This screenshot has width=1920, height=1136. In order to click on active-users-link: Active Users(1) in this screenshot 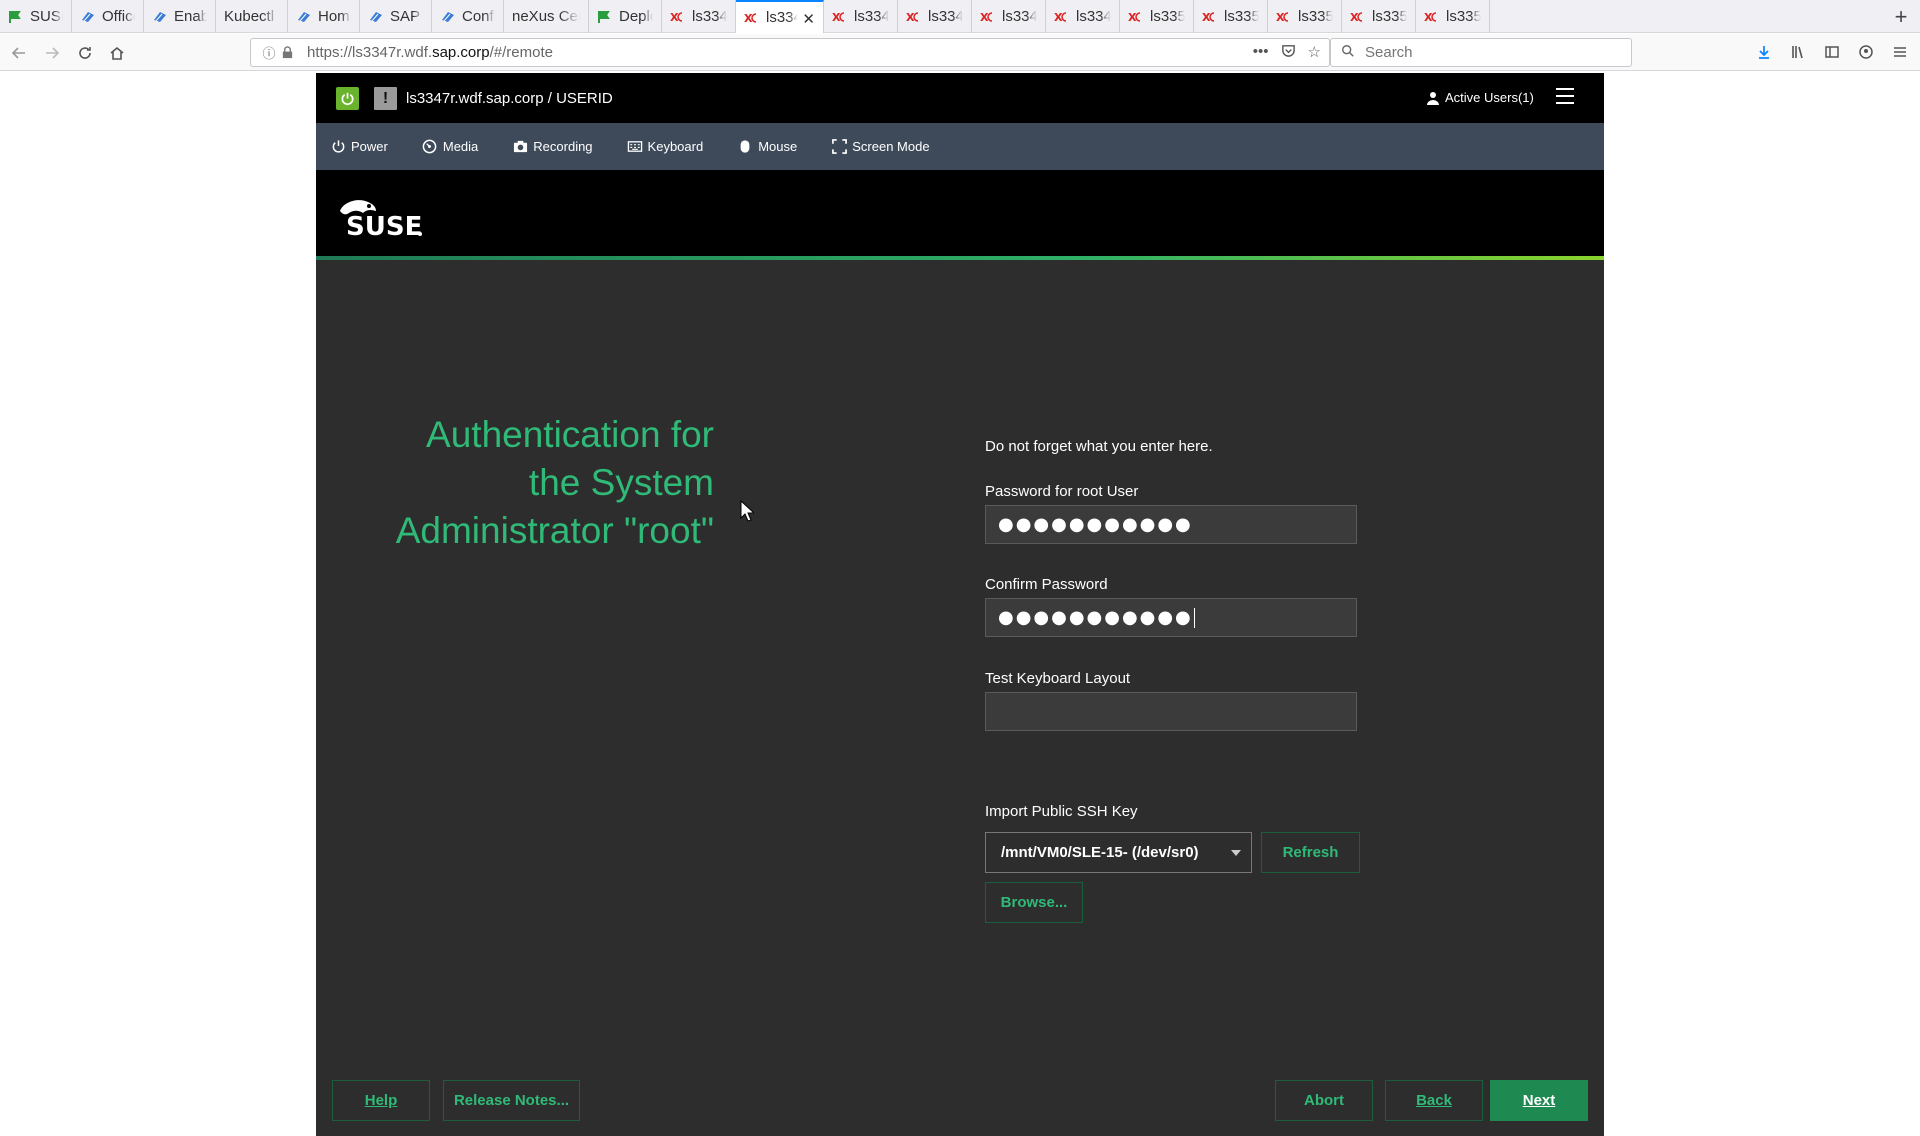, I will do `click(1480, 97)`.